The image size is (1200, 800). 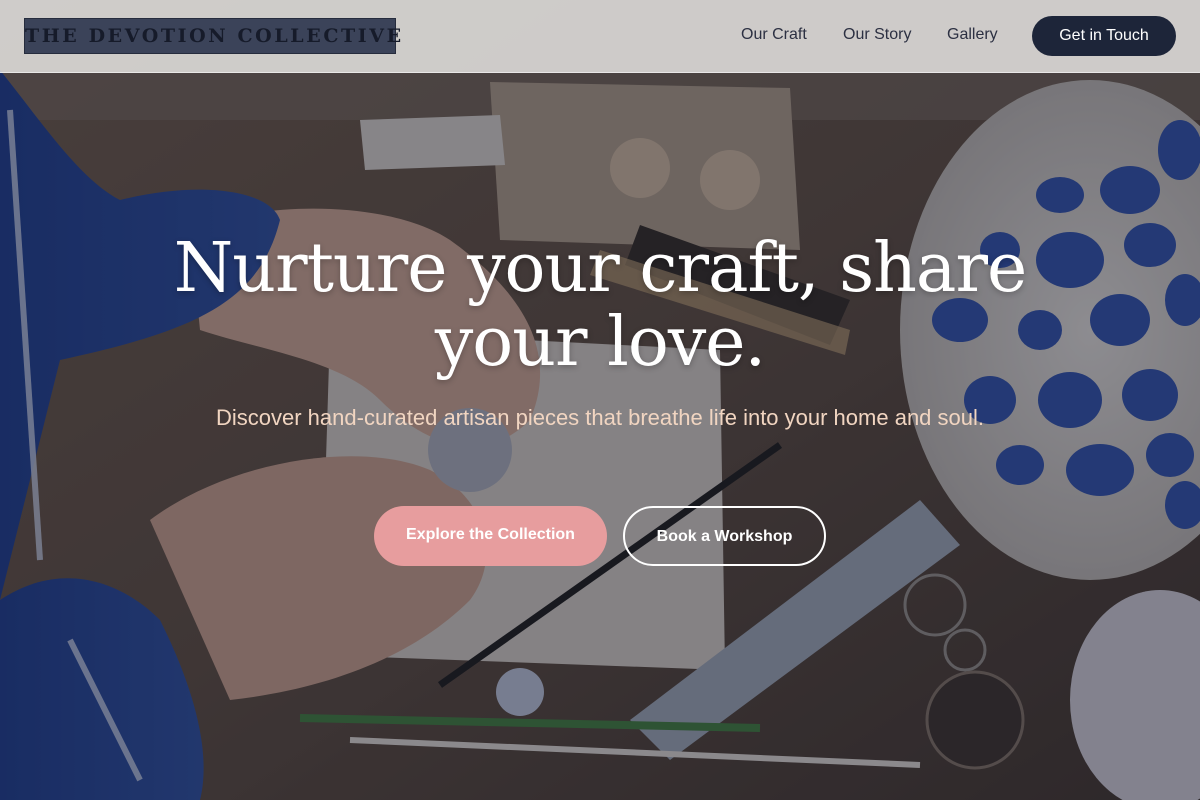 I want to click on nav-link-gallery: Gallery, so click(x=972, y=35).